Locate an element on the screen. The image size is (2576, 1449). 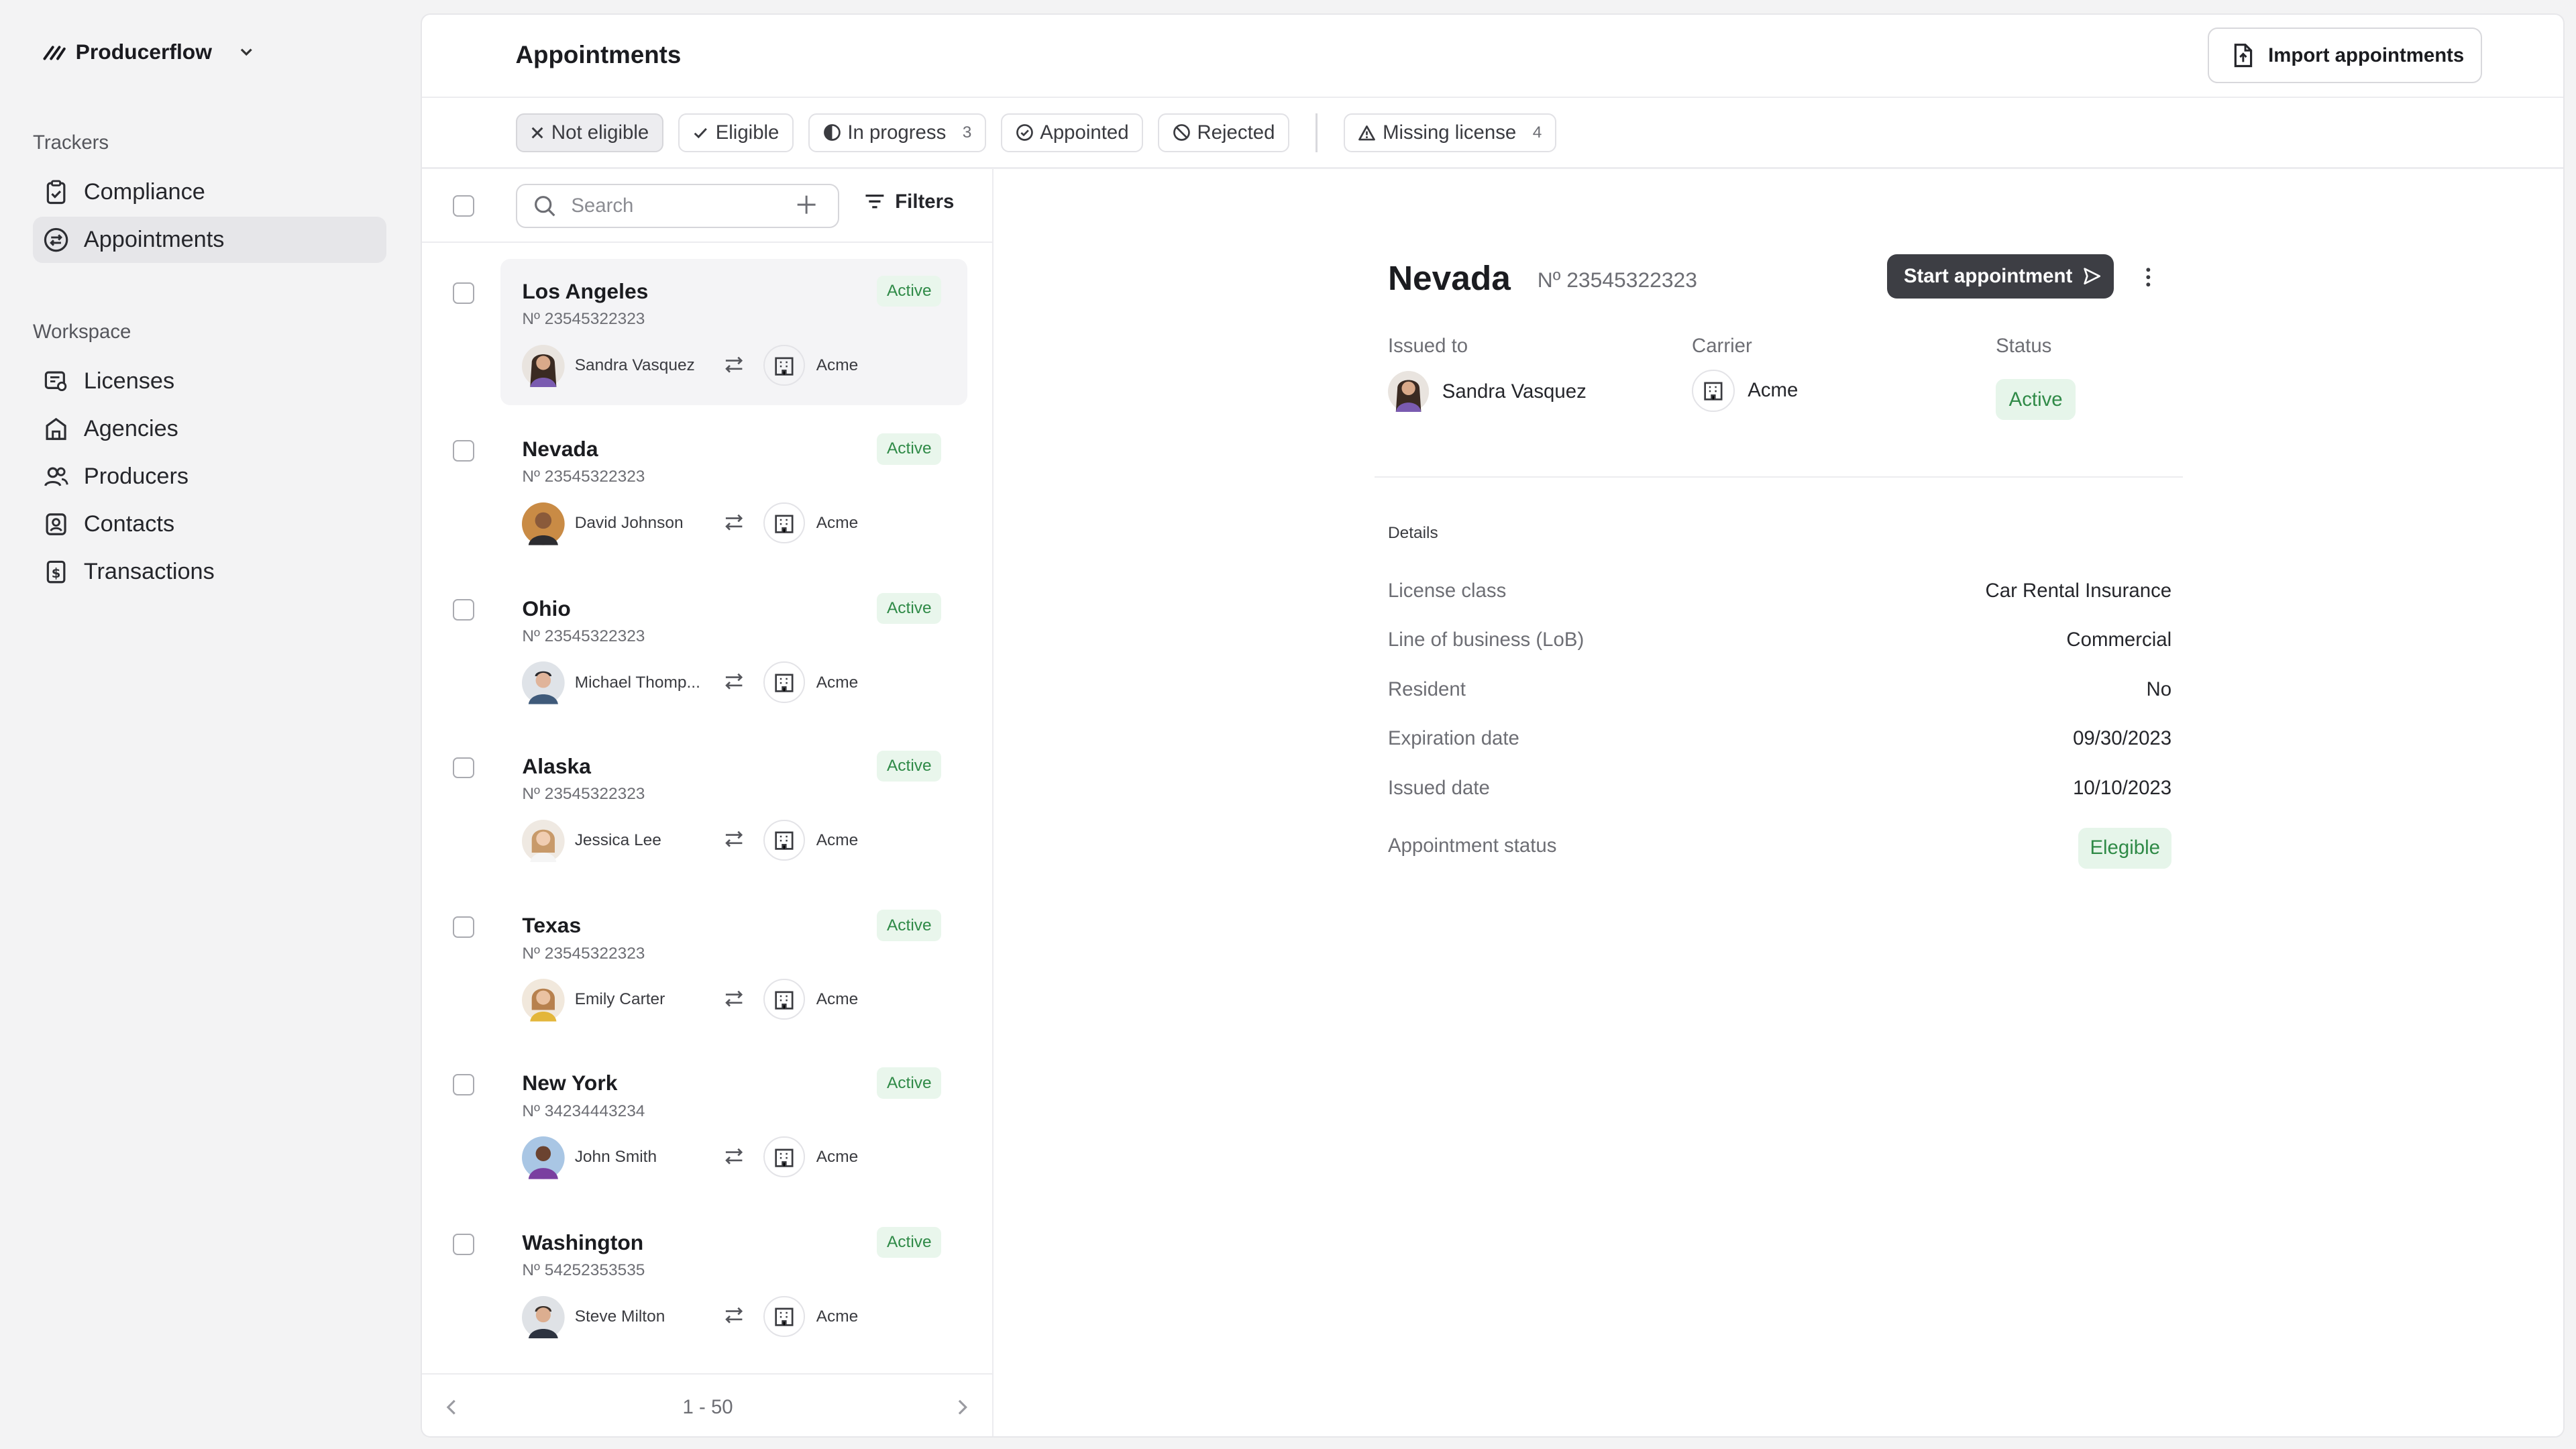
detail-divider is located at coordinates (1779, 477).